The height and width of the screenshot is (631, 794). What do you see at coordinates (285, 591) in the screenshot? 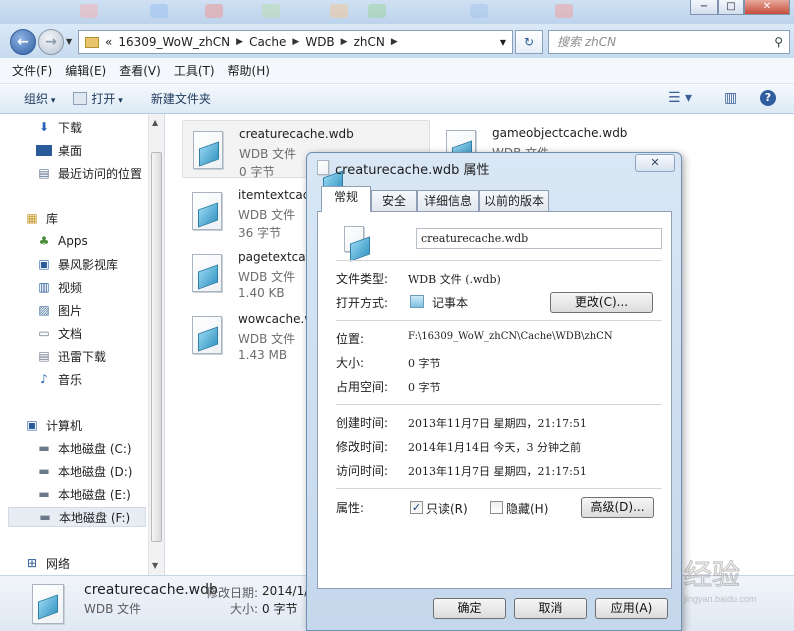
I see `details-modified-value: 2014/1/` at bounding box center [285, 591].